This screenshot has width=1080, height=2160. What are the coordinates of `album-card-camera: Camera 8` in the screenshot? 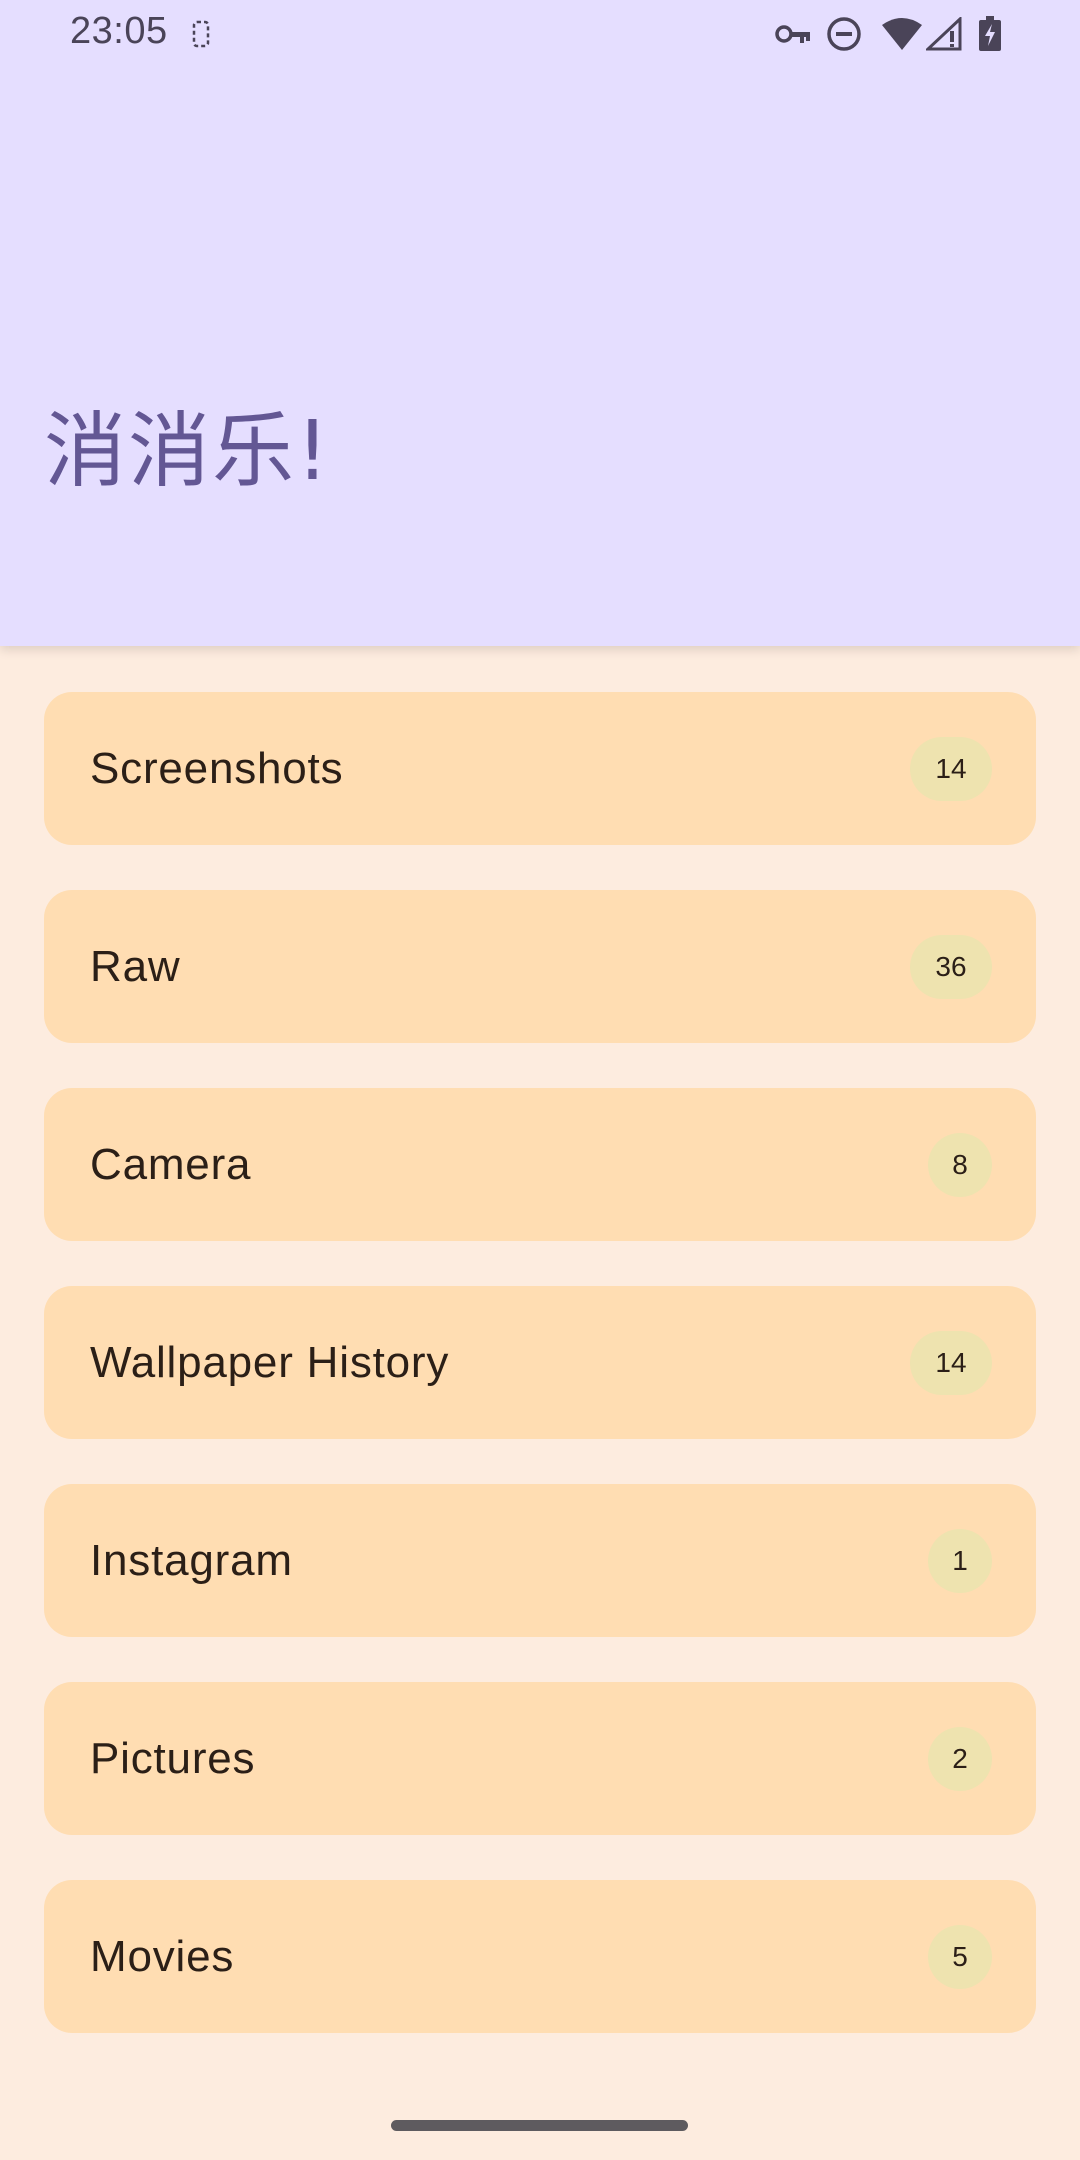 It's located at (540, 1164).